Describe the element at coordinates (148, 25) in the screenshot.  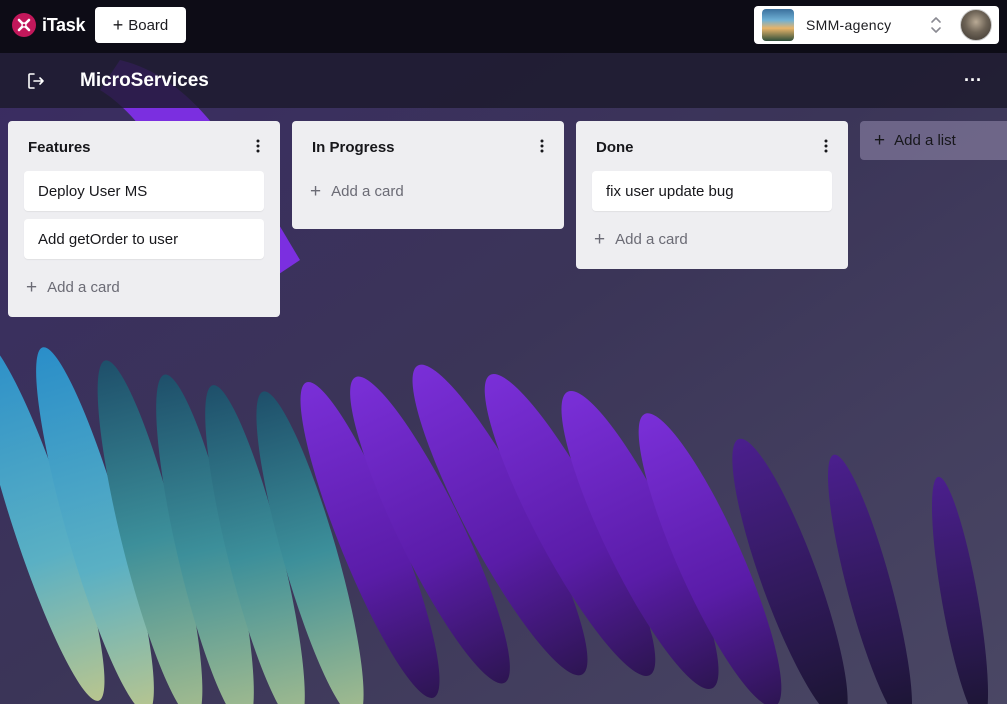
I see `new-board-button-label: Board` at that location.